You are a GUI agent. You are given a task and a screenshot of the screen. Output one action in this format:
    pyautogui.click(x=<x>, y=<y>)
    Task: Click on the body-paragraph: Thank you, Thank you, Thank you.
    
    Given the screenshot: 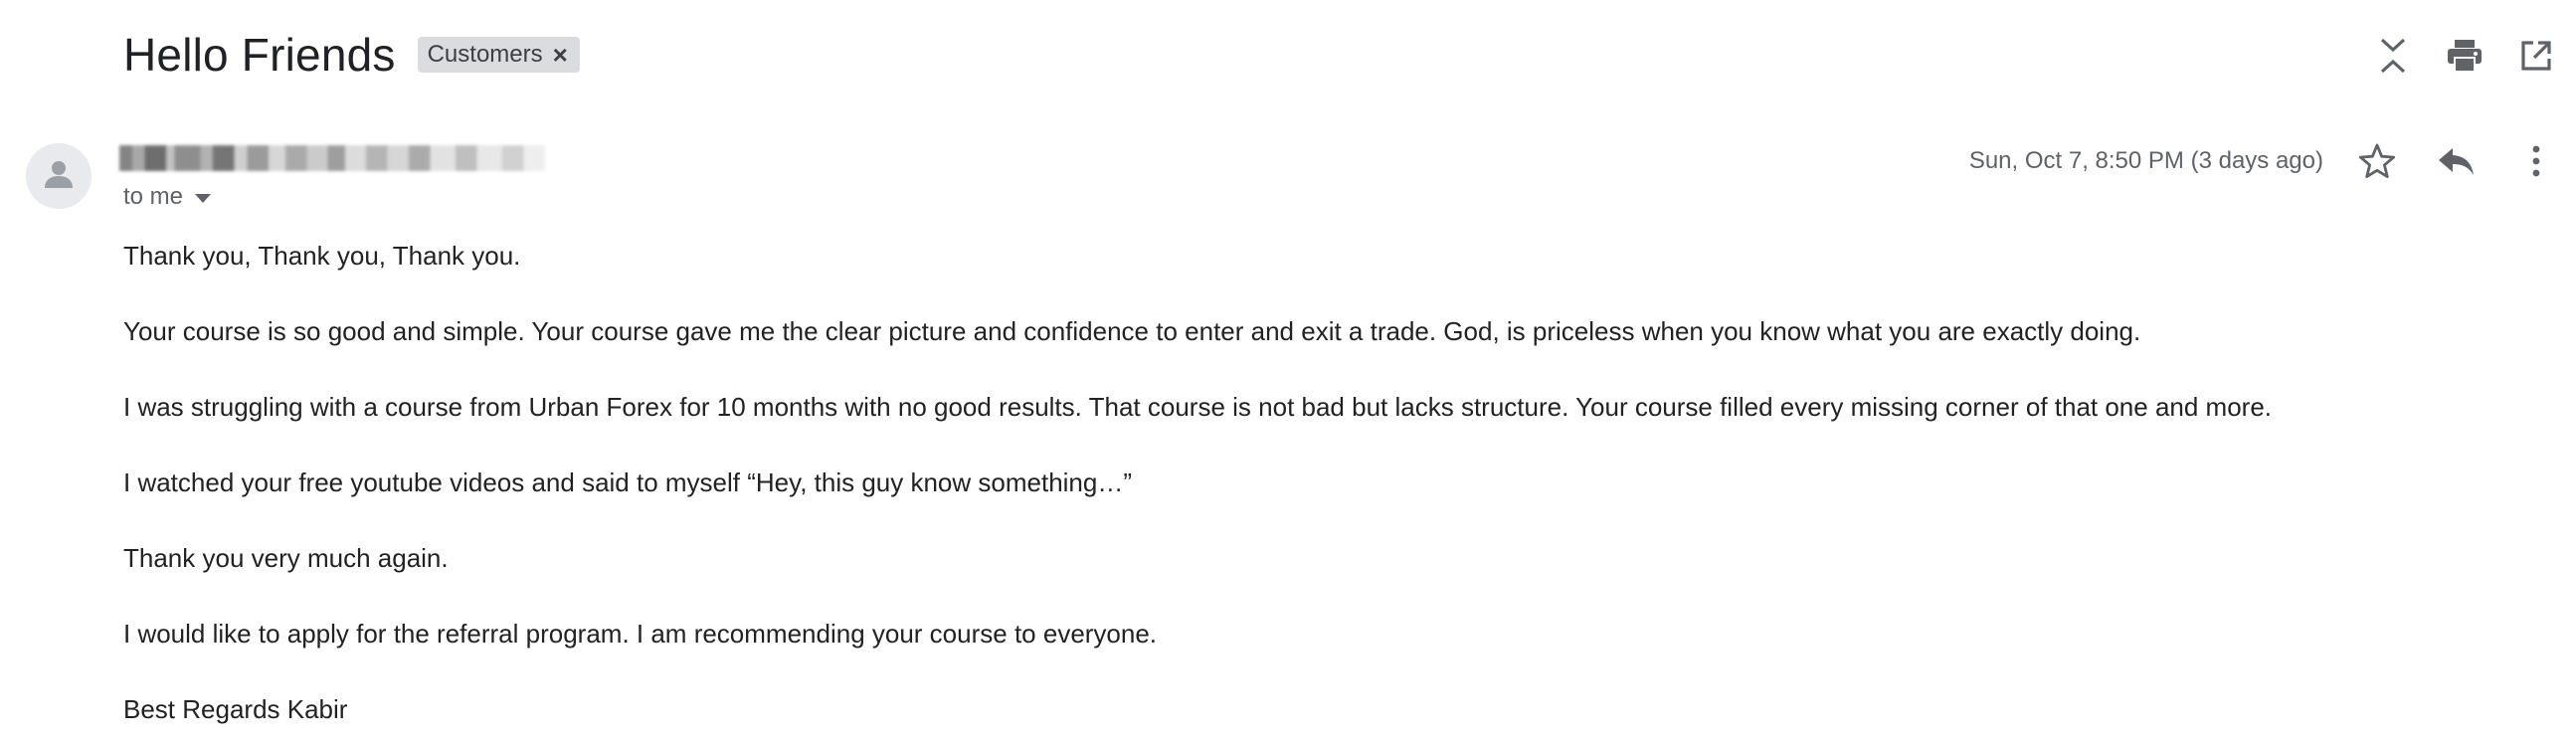 What is the action you would take?
    pyautogui.click(x=322, y=256)
    